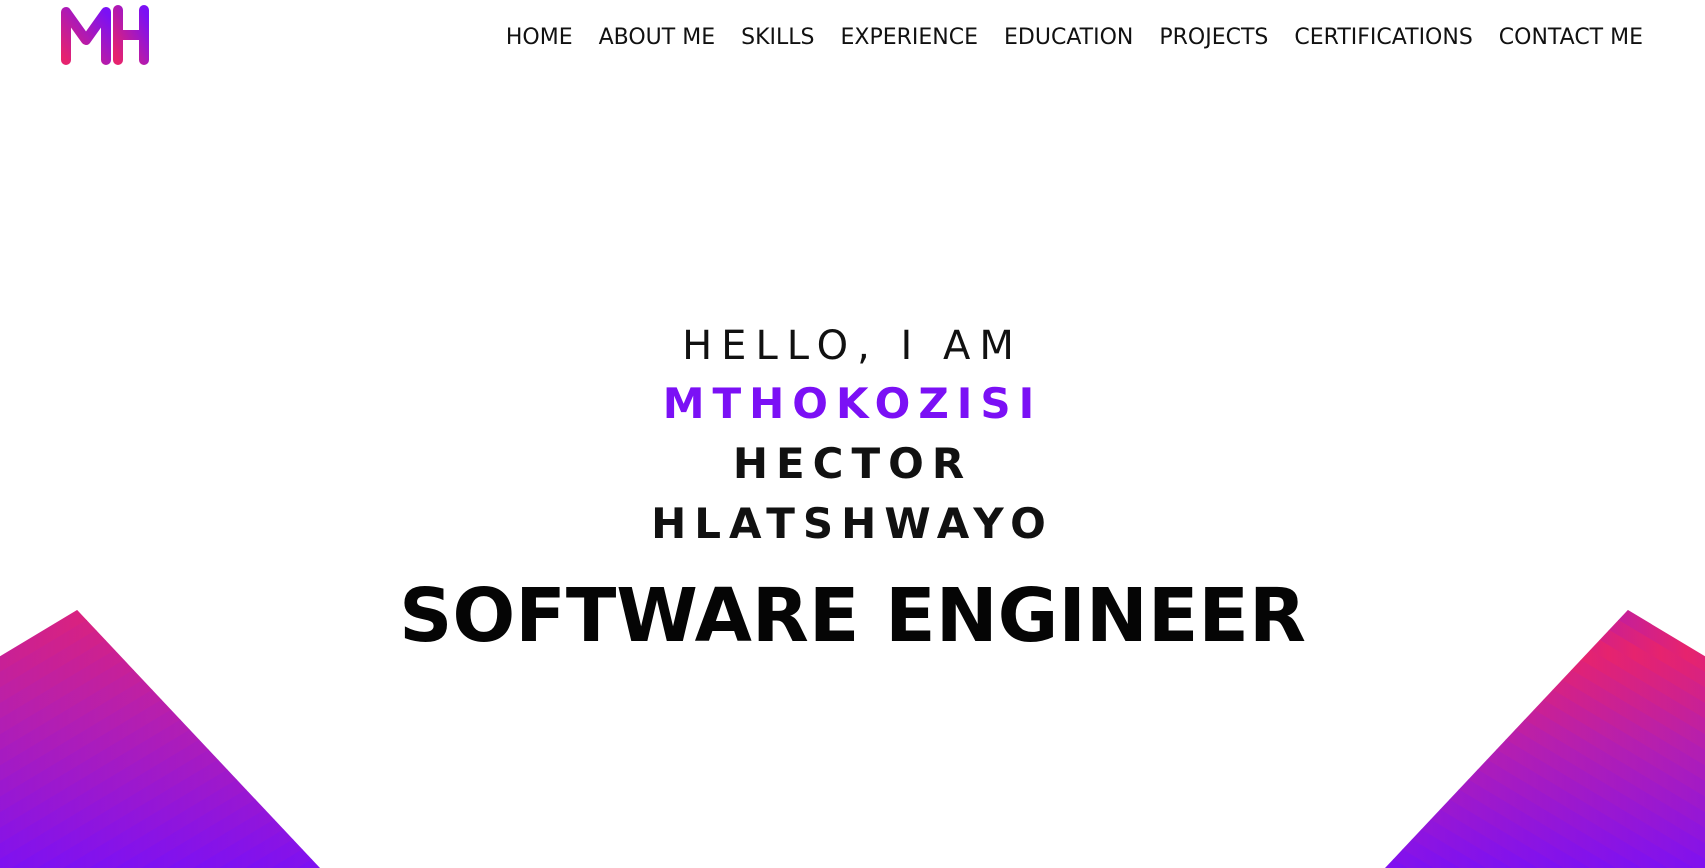 Image resolution: width=1705 pixels, height=868 pixels. I want to click on nav-contact-me: CONTACT ME, so click(1571, 38).